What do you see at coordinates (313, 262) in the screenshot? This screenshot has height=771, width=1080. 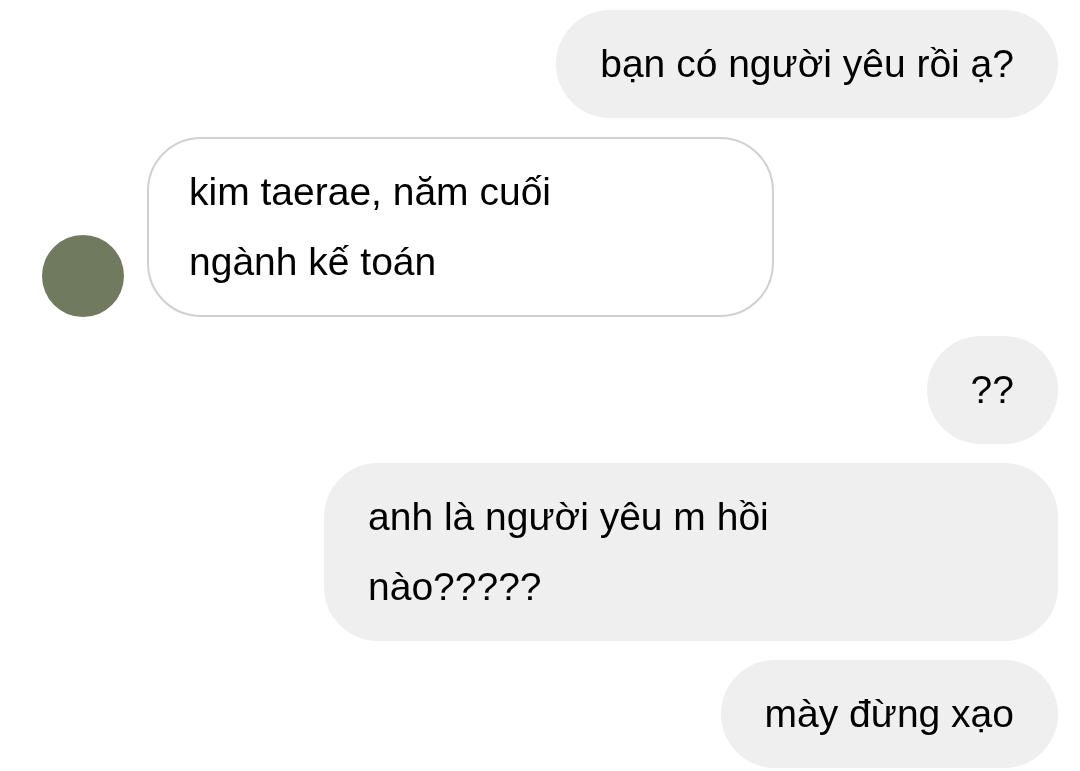 I see `message-text: ngành kế toán` at bounding box center [313, 262].